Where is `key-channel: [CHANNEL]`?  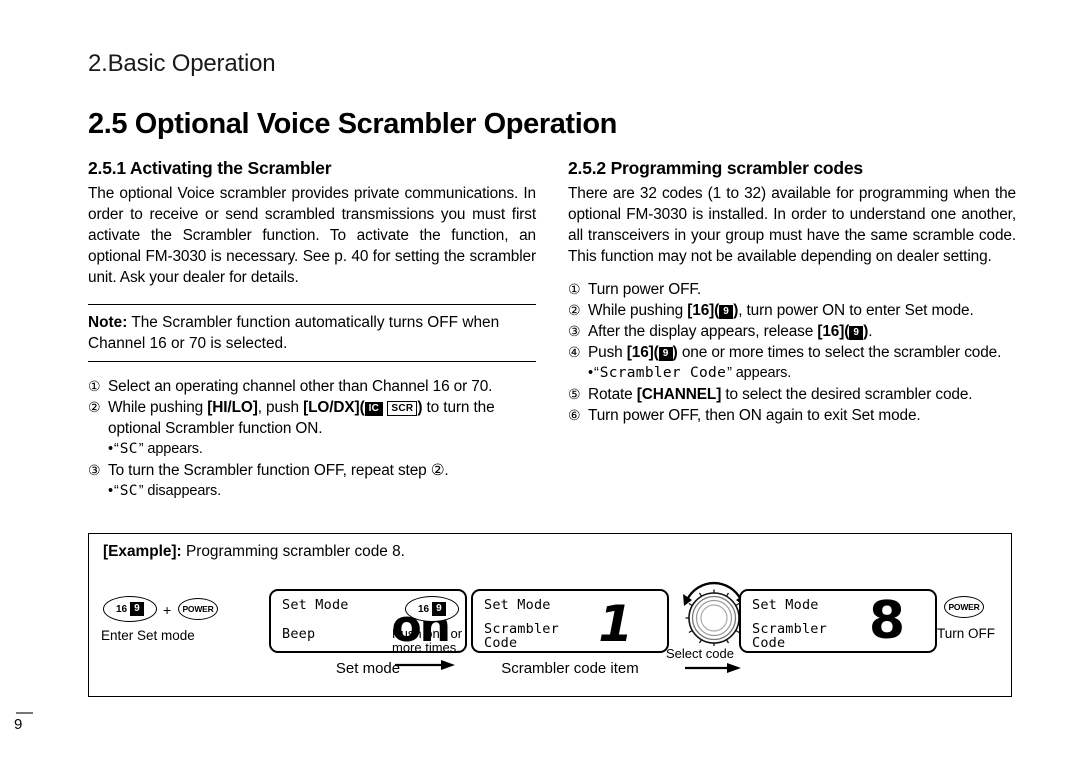
key-channel: [CHANNEL] is located at coordinates (679, 394).